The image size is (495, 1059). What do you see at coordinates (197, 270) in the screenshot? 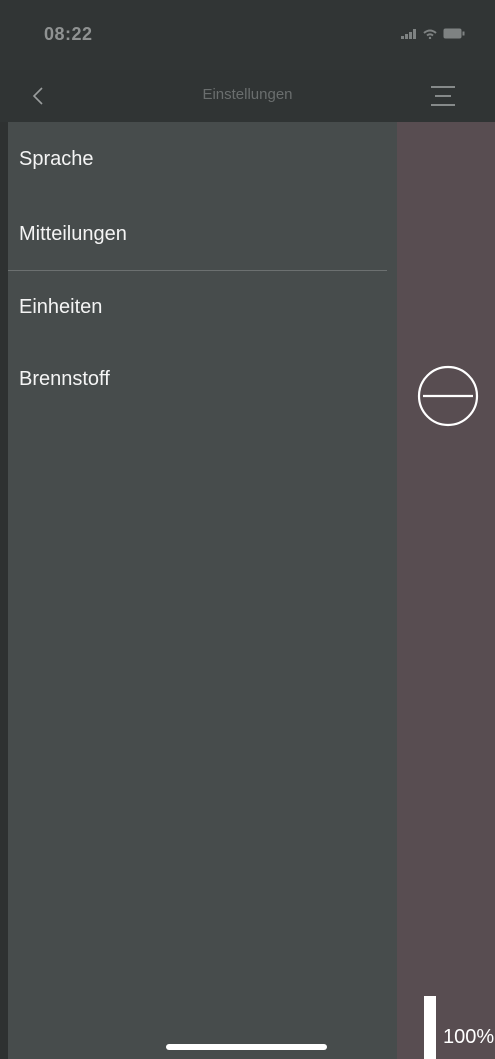
I see `divider` at bounding box center [197, 270].